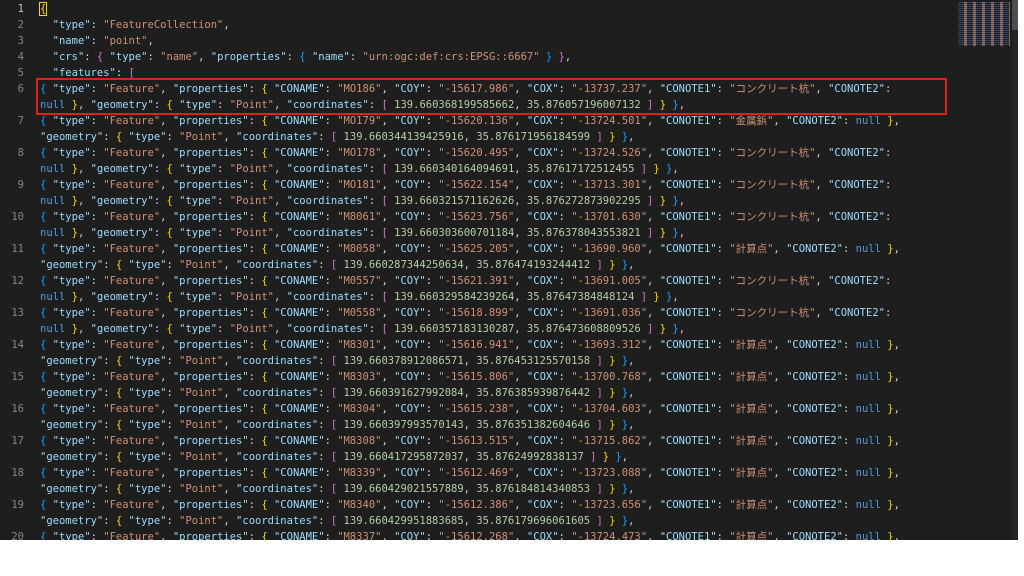 The image size is (1024, 576). I want to click on line-number: 20, so click(17, 535).